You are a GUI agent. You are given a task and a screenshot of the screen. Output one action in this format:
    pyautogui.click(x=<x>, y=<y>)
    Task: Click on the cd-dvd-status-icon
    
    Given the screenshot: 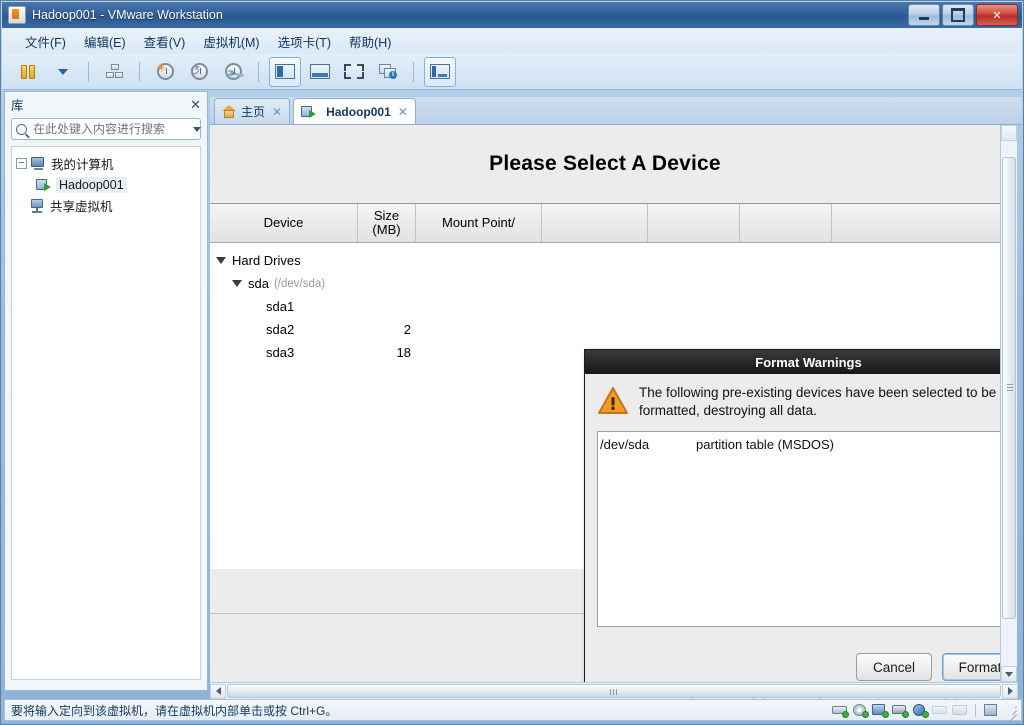 What is the action you would take?
    pyautogui.click(x=860, y=710)
    